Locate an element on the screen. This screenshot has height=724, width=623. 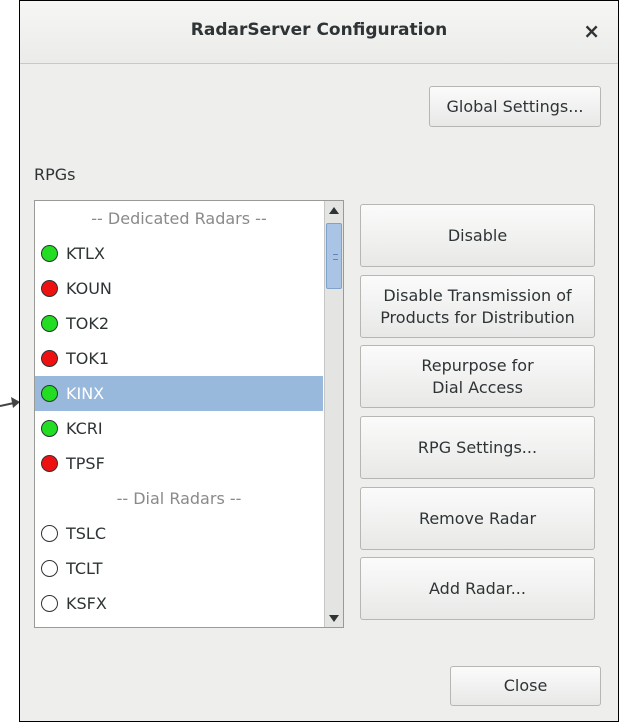
list-item-label: TPSF is located at coordinates (85, 463).